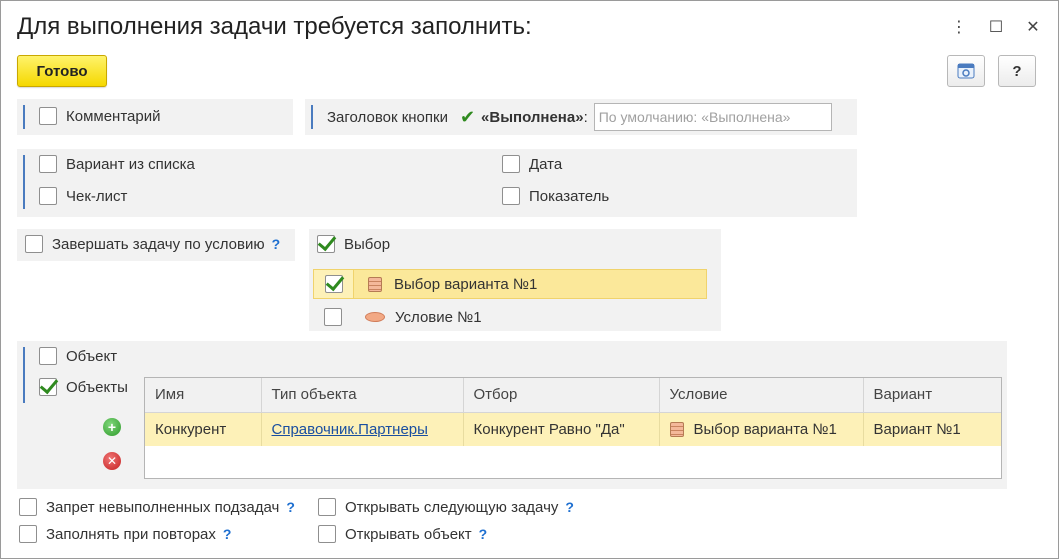  Describe the element at coordinates (290, 507) in the screenshot. I see `forbid-unfinished-help: ?` at that location.